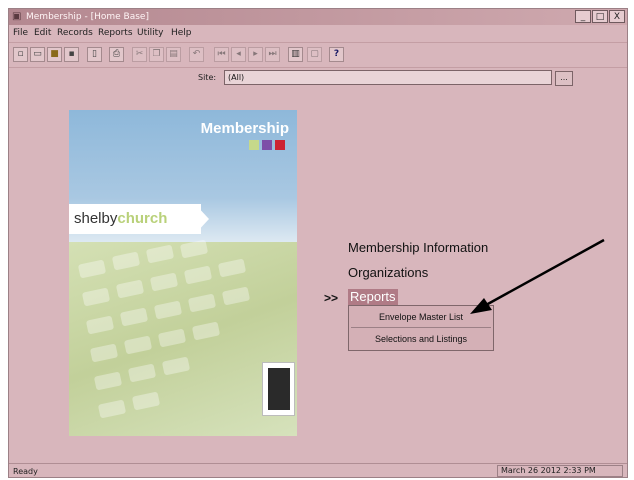  I want to click on last-record-button: ⏭, so click(272, 54).